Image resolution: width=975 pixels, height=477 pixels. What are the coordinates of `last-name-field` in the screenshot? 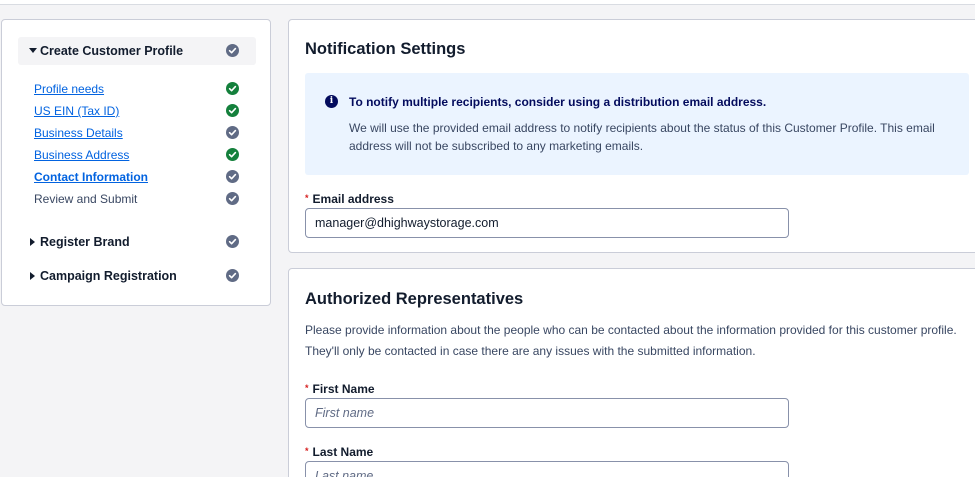 It's located at (547, 469).